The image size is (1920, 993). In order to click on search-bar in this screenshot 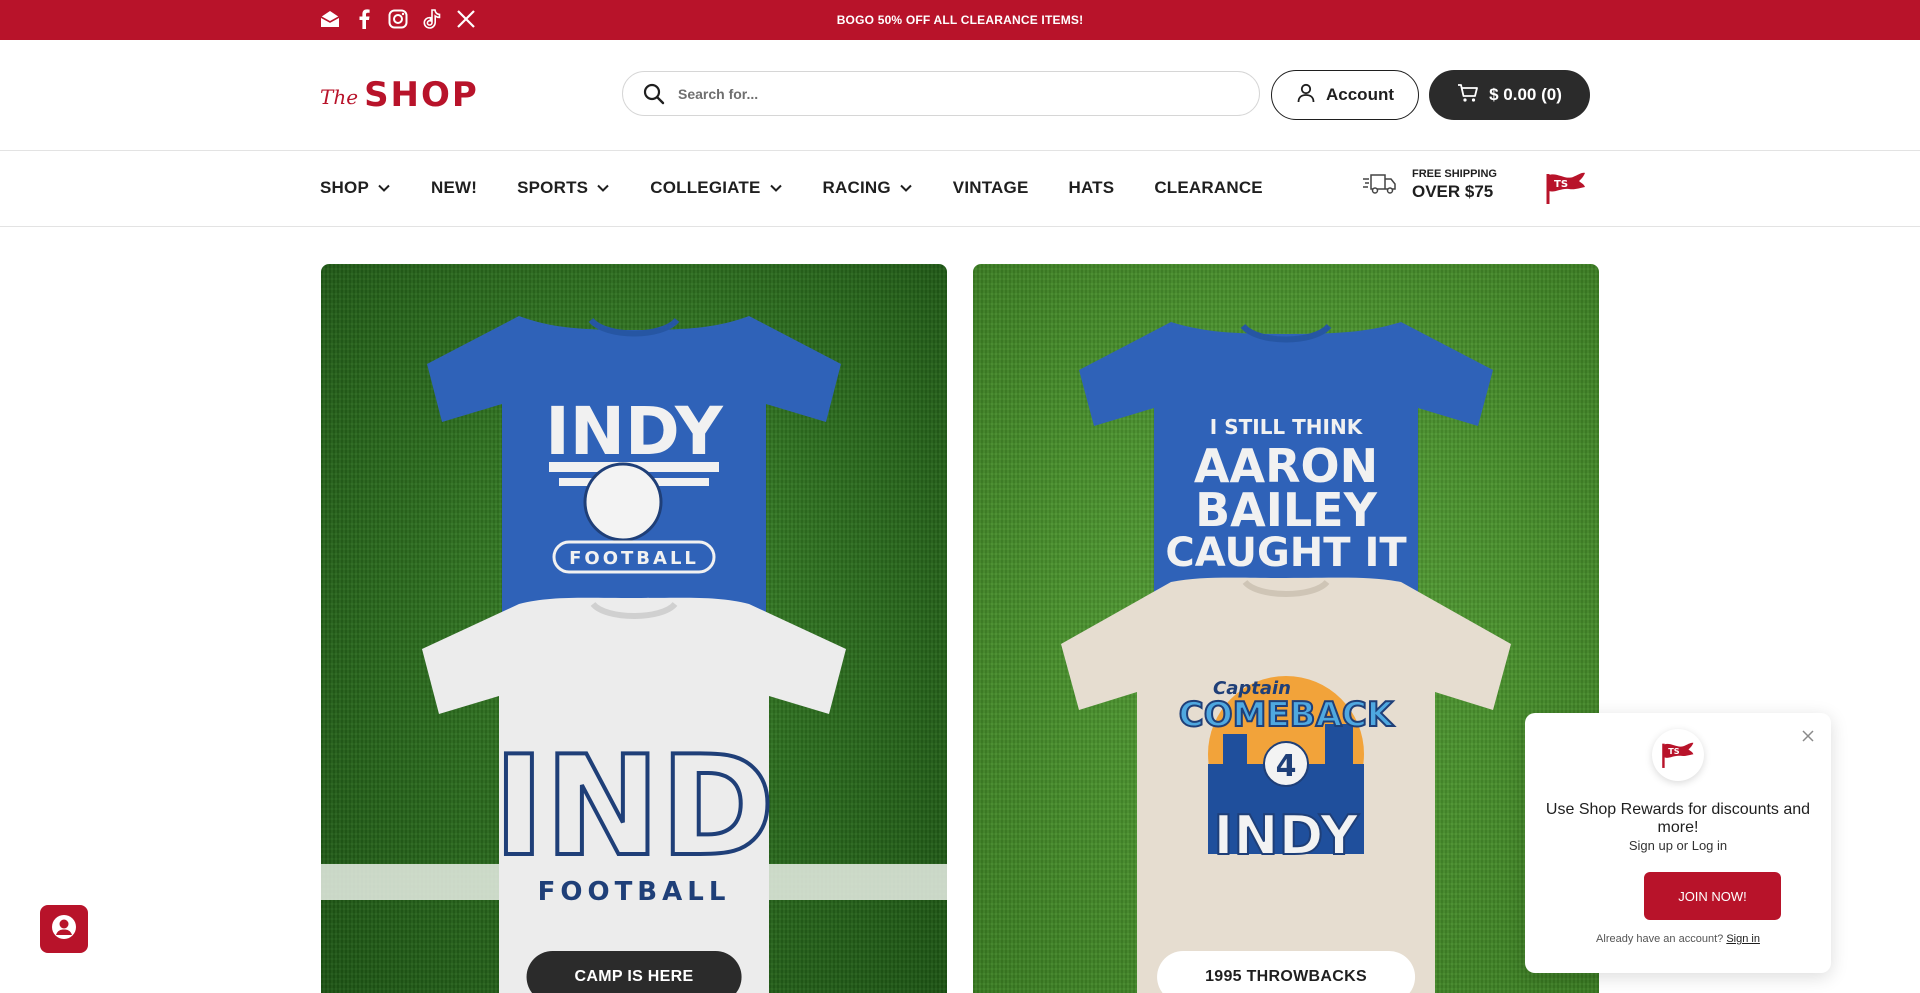, I will do `click(941, 93)`.